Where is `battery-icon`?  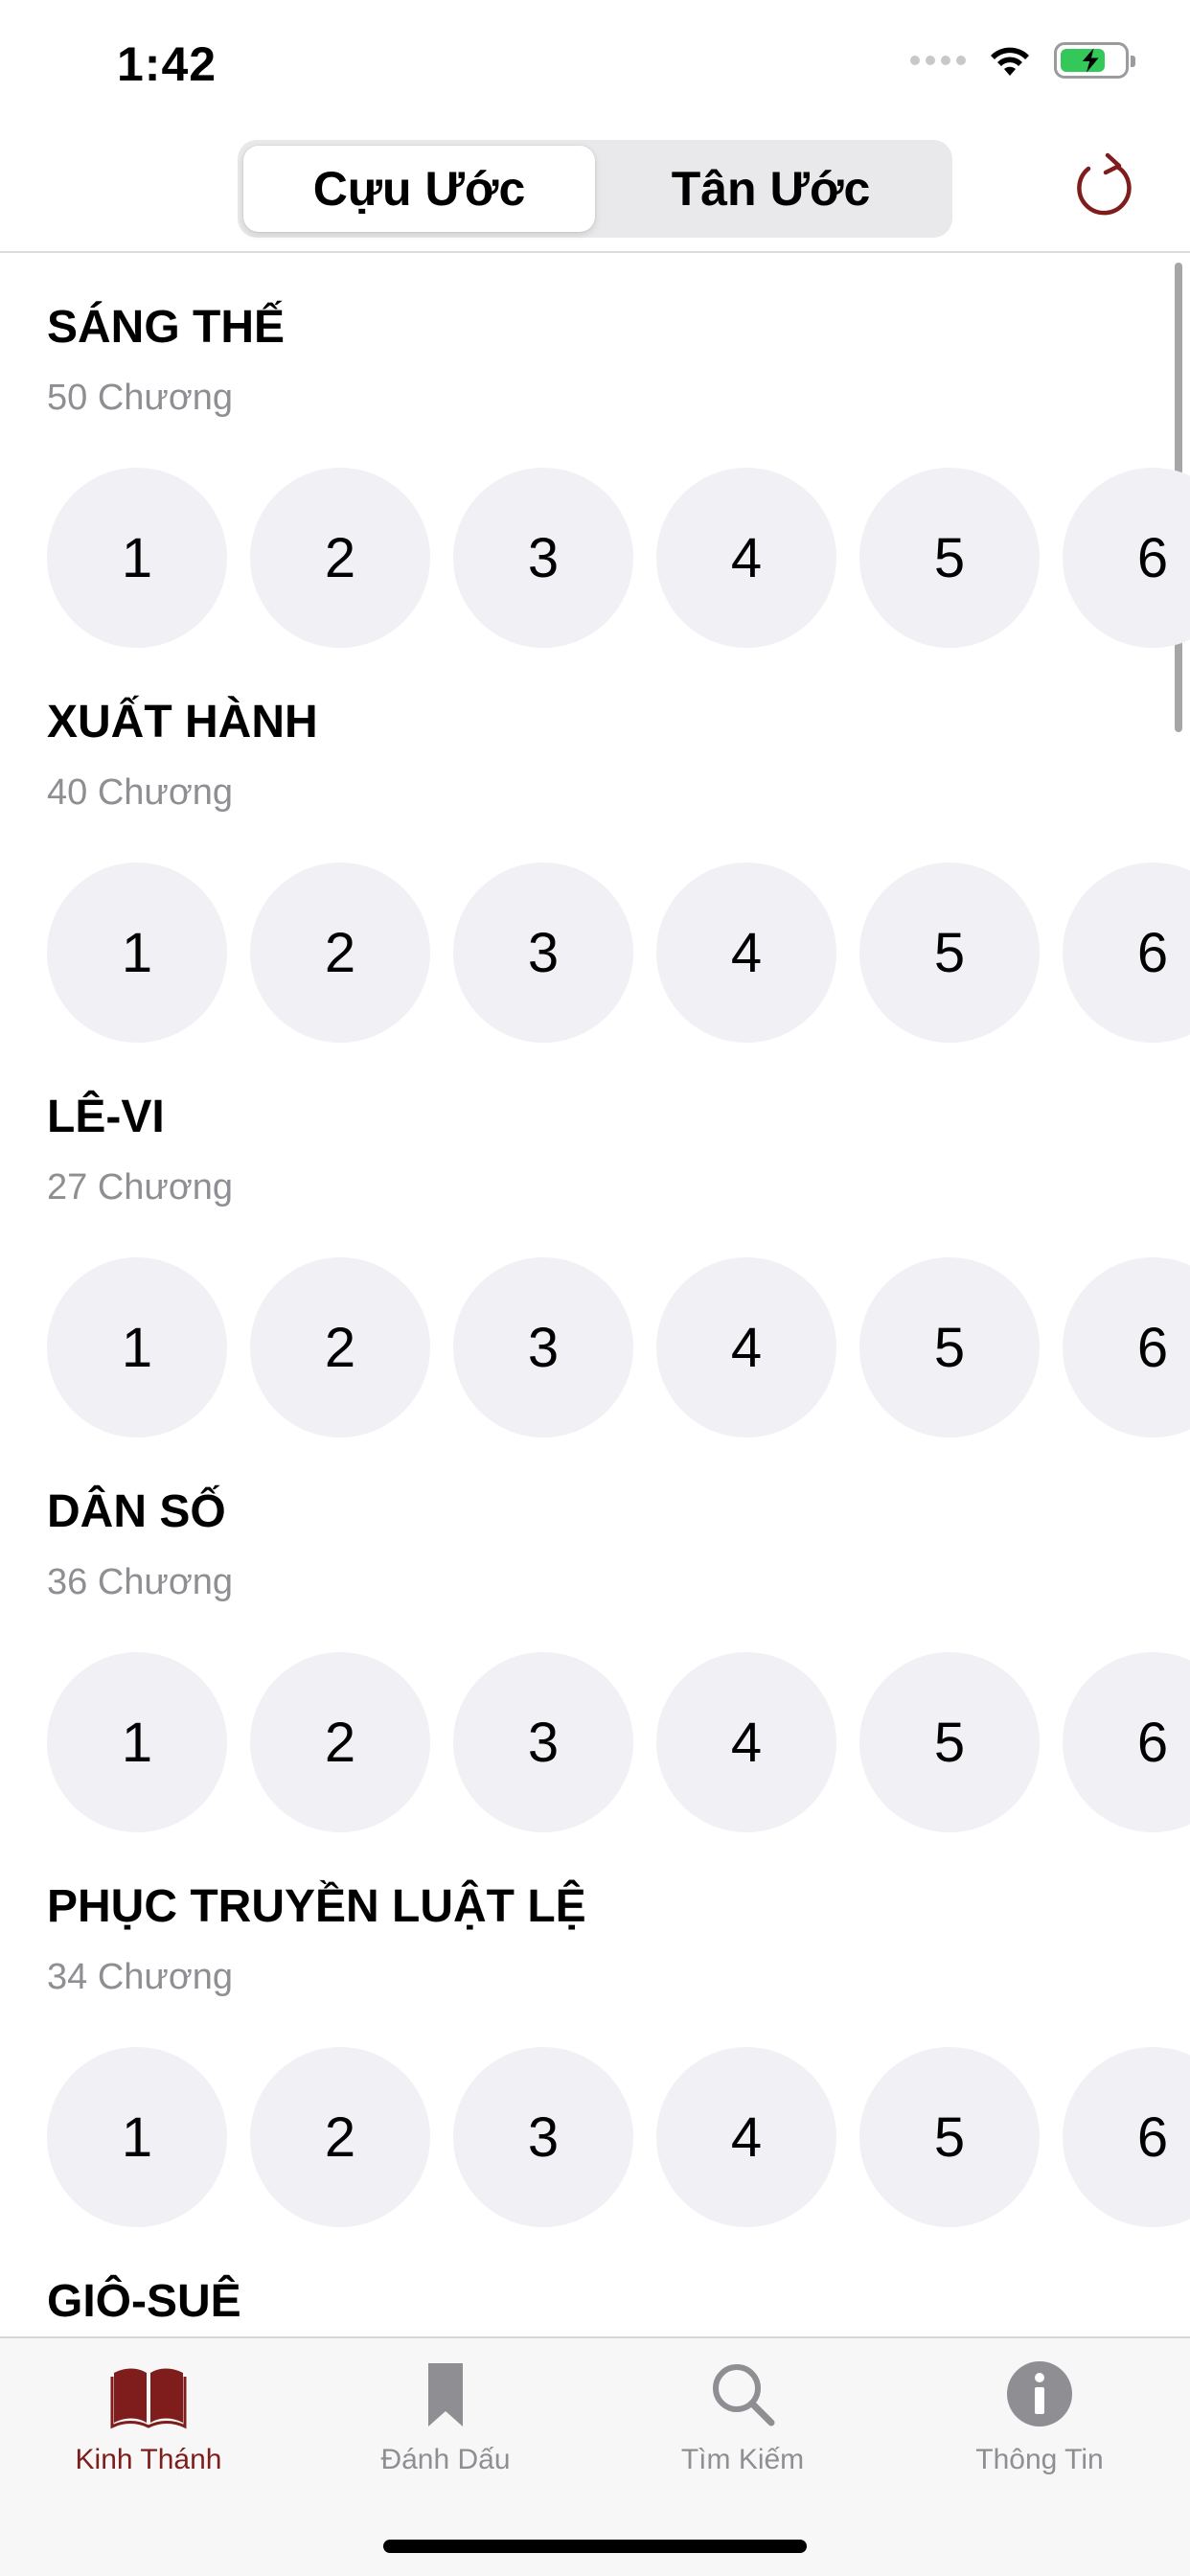
battery-icon is located at coordinates (1095, 60).